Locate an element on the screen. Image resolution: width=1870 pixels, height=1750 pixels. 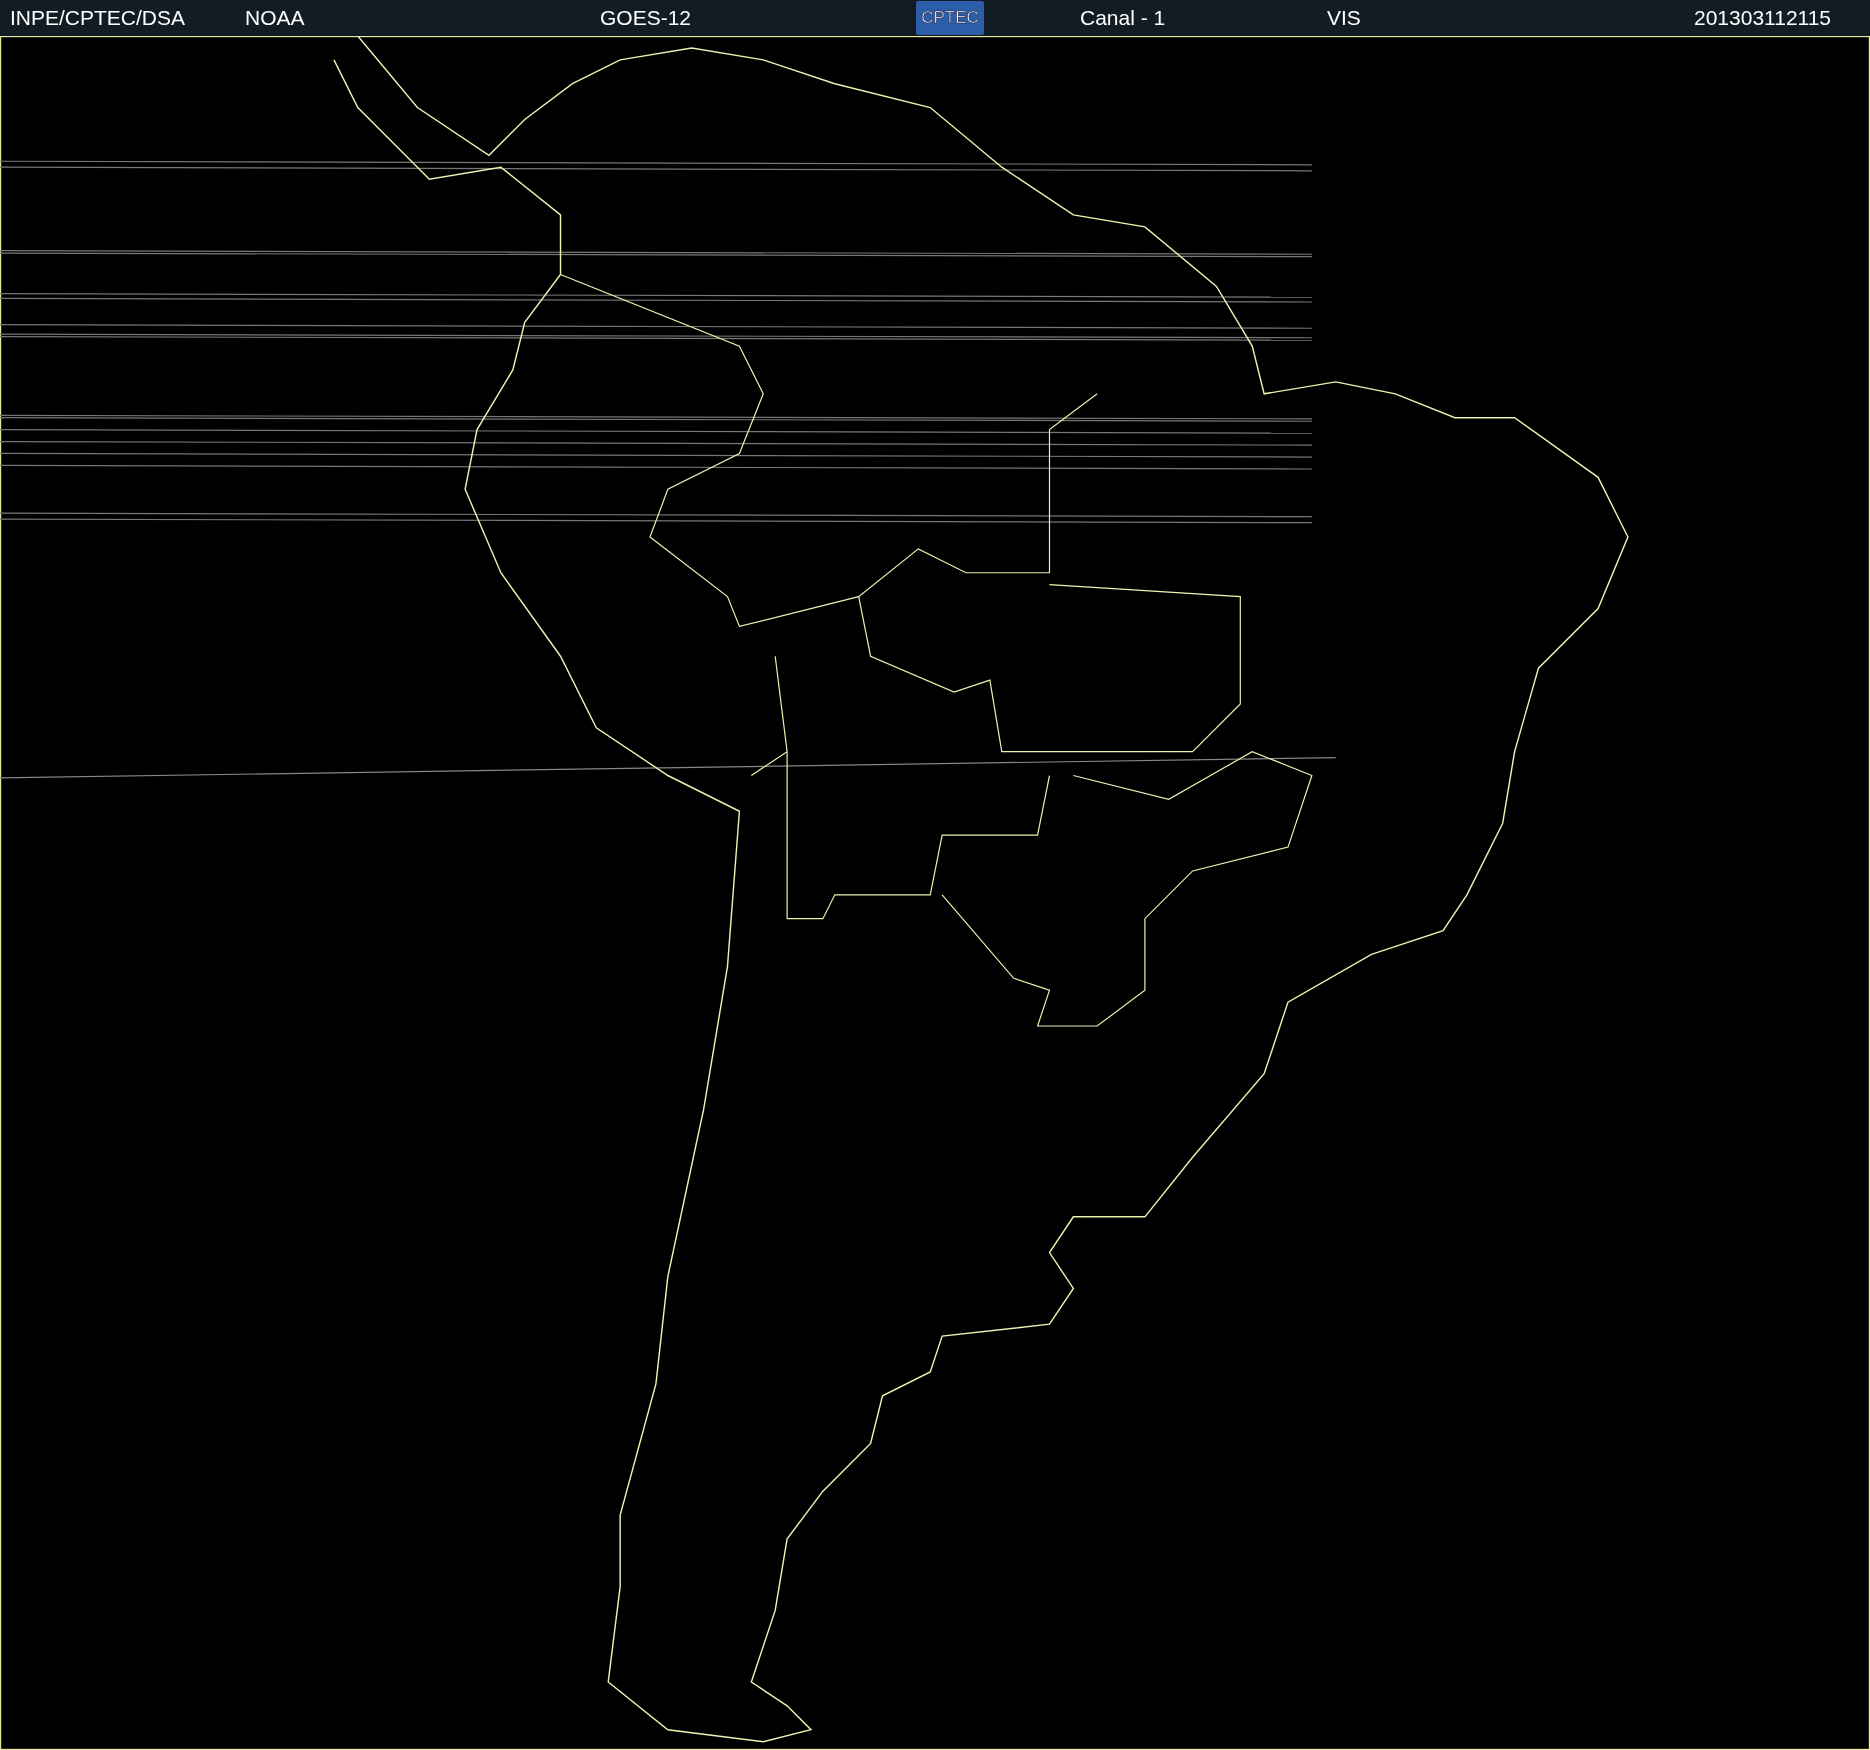
band-label: VIS is located at coordinates (1344, 18).